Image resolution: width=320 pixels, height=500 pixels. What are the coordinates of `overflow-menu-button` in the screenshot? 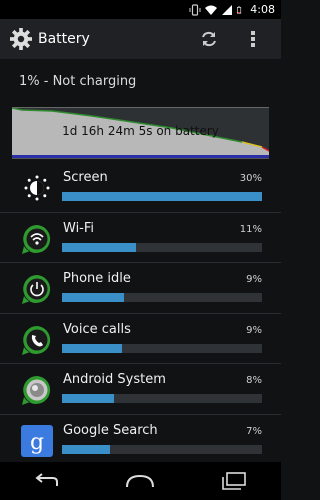 It's located at (253, 39).